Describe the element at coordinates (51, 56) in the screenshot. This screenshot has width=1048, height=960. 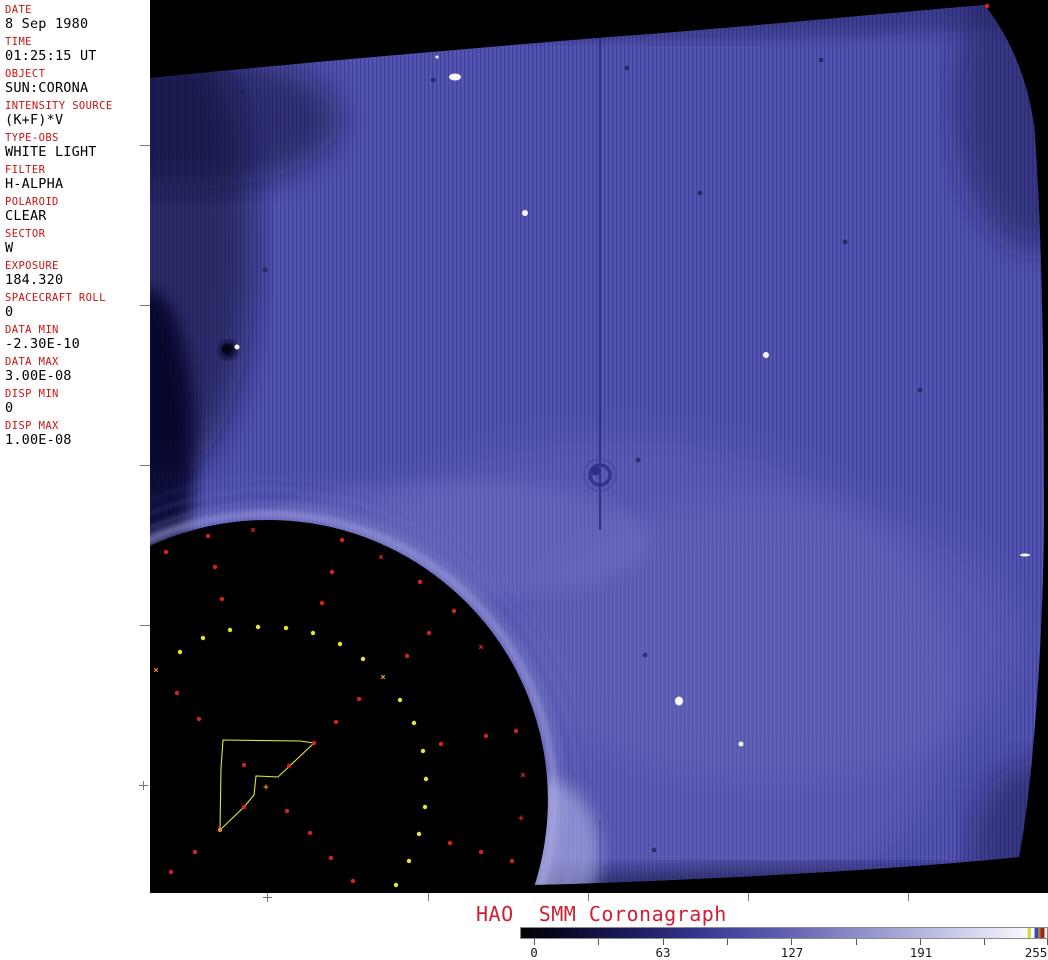
I see `metadata-value: 01:25:15 UT` at that location.